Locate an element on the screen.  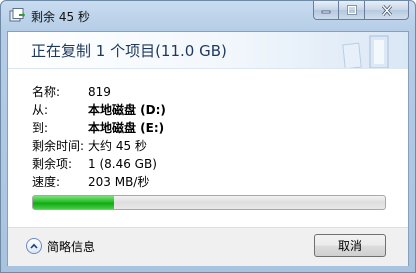
info-label: 从: is located at coordinates (40, 110).